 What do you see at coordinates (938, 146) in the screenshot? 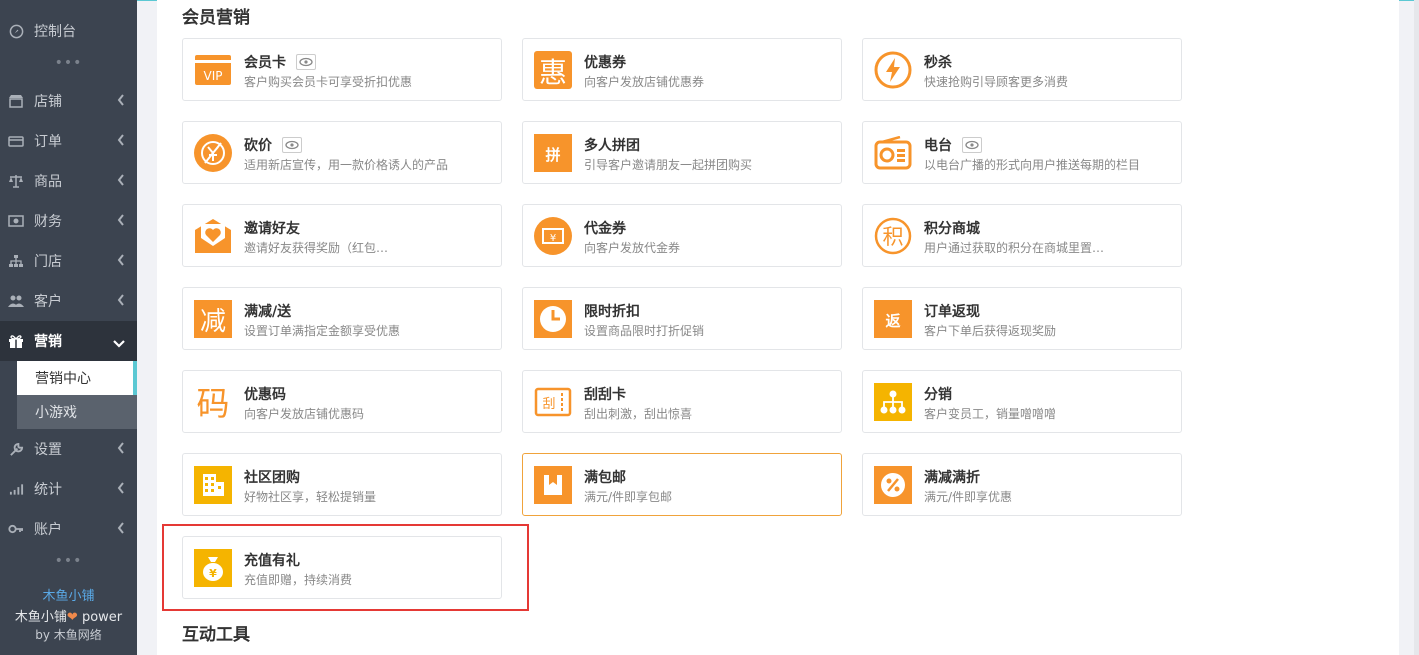
I see `card-title: 电台` at bounding box center [938, 146].